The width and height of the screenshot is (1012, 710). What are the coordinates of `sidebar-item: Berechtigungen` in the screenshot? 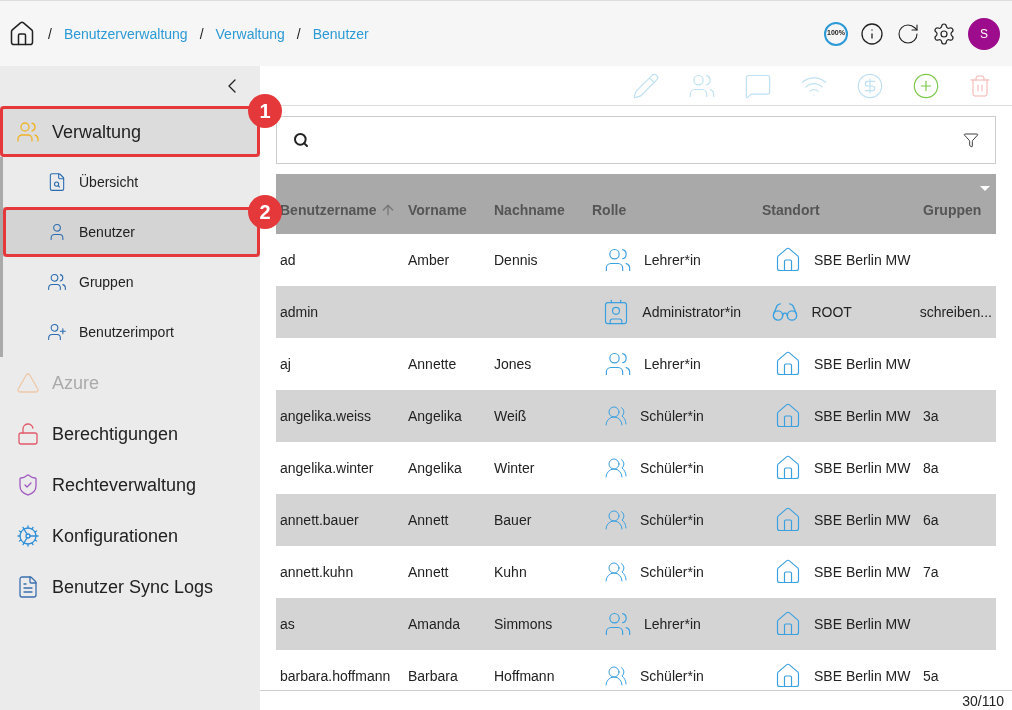 It's located at (130, 433).